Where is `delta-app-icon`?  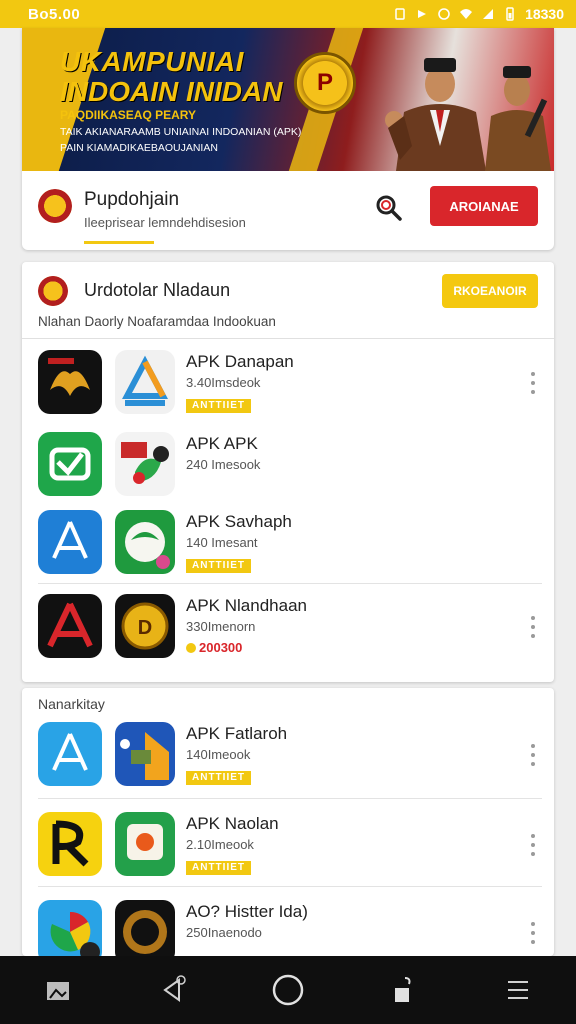
delta-app-icon is located at coordinates (145, 382).